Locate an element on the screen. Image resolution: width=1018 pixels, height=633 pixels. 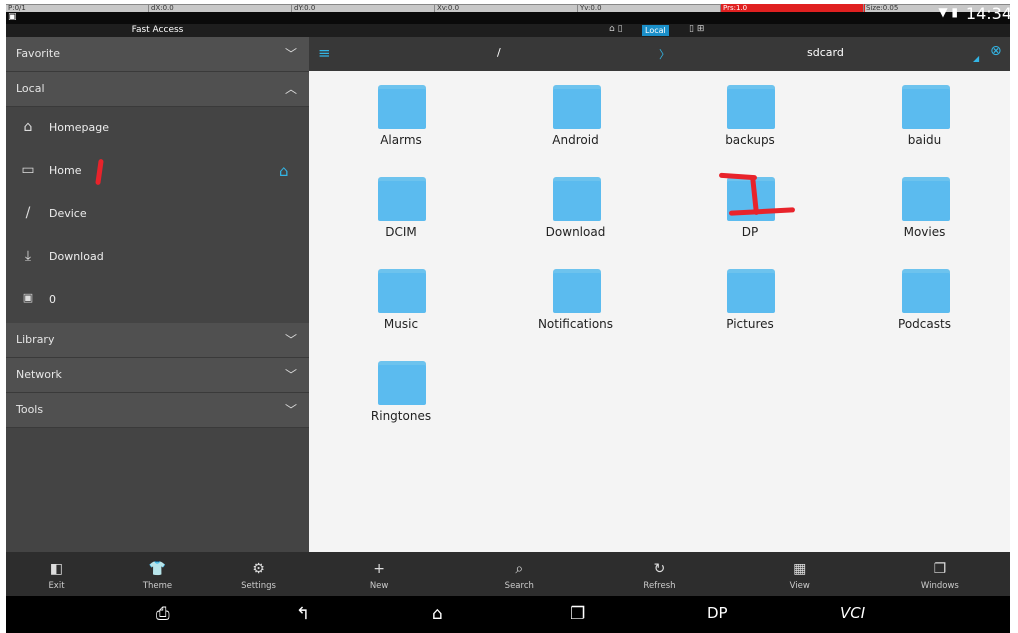
close-circle-icon: ⊗ is located at coordinates (996, 51).